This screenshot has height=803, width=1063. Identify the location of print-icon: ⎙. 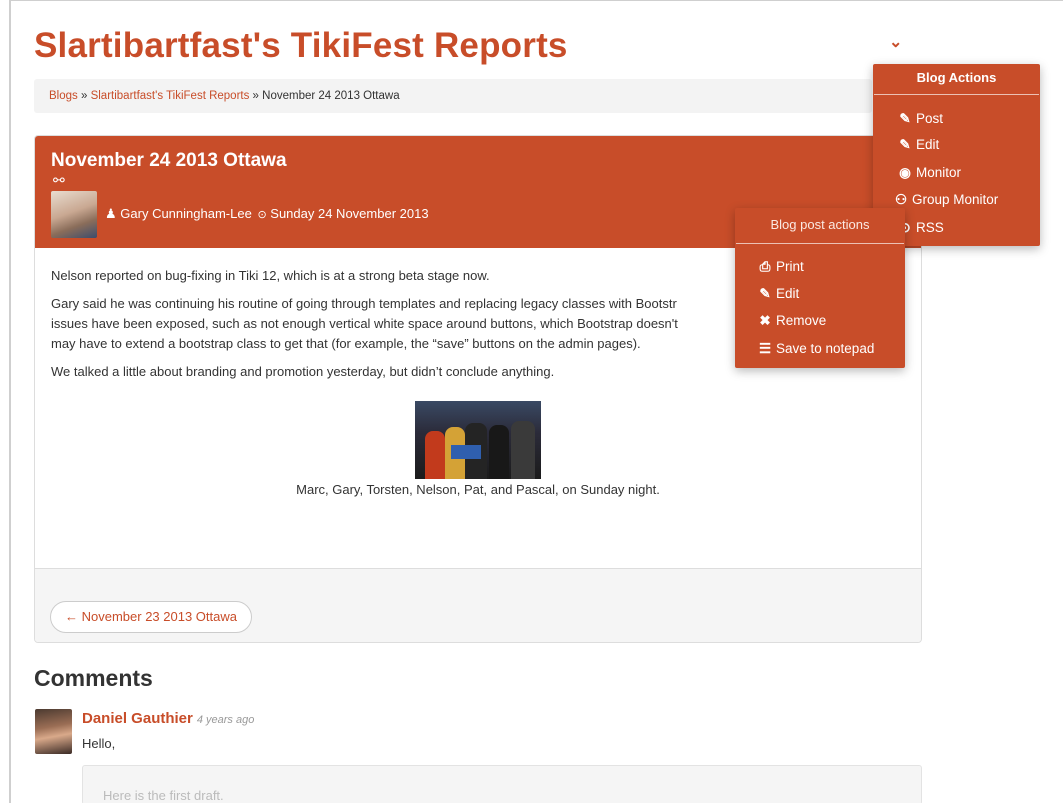
(765, 266).